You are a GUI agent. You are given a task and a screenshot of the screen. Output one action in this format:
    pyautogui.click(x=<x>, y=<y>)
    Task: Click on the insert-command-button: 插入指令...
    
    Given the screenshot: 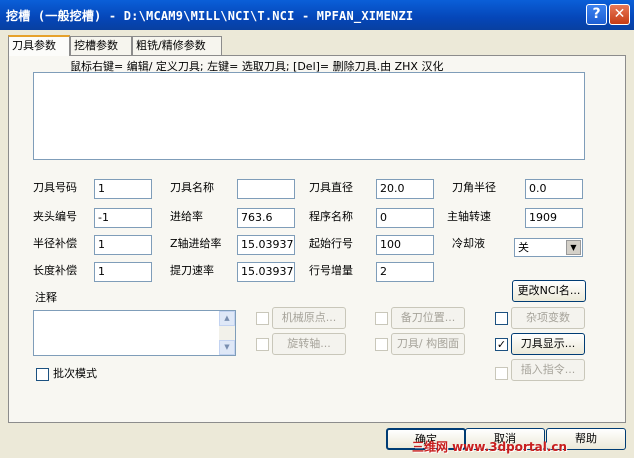 What is the action you would take?
    pyautogui.click(x=548, y=370)
    